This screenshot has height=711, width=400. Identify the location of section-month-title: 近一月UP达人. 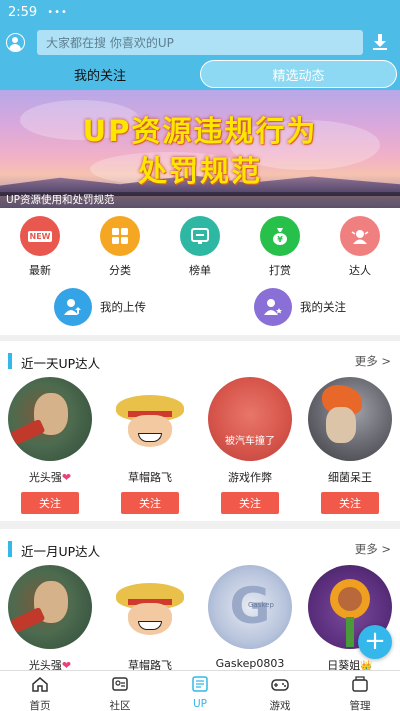
(61, 551).